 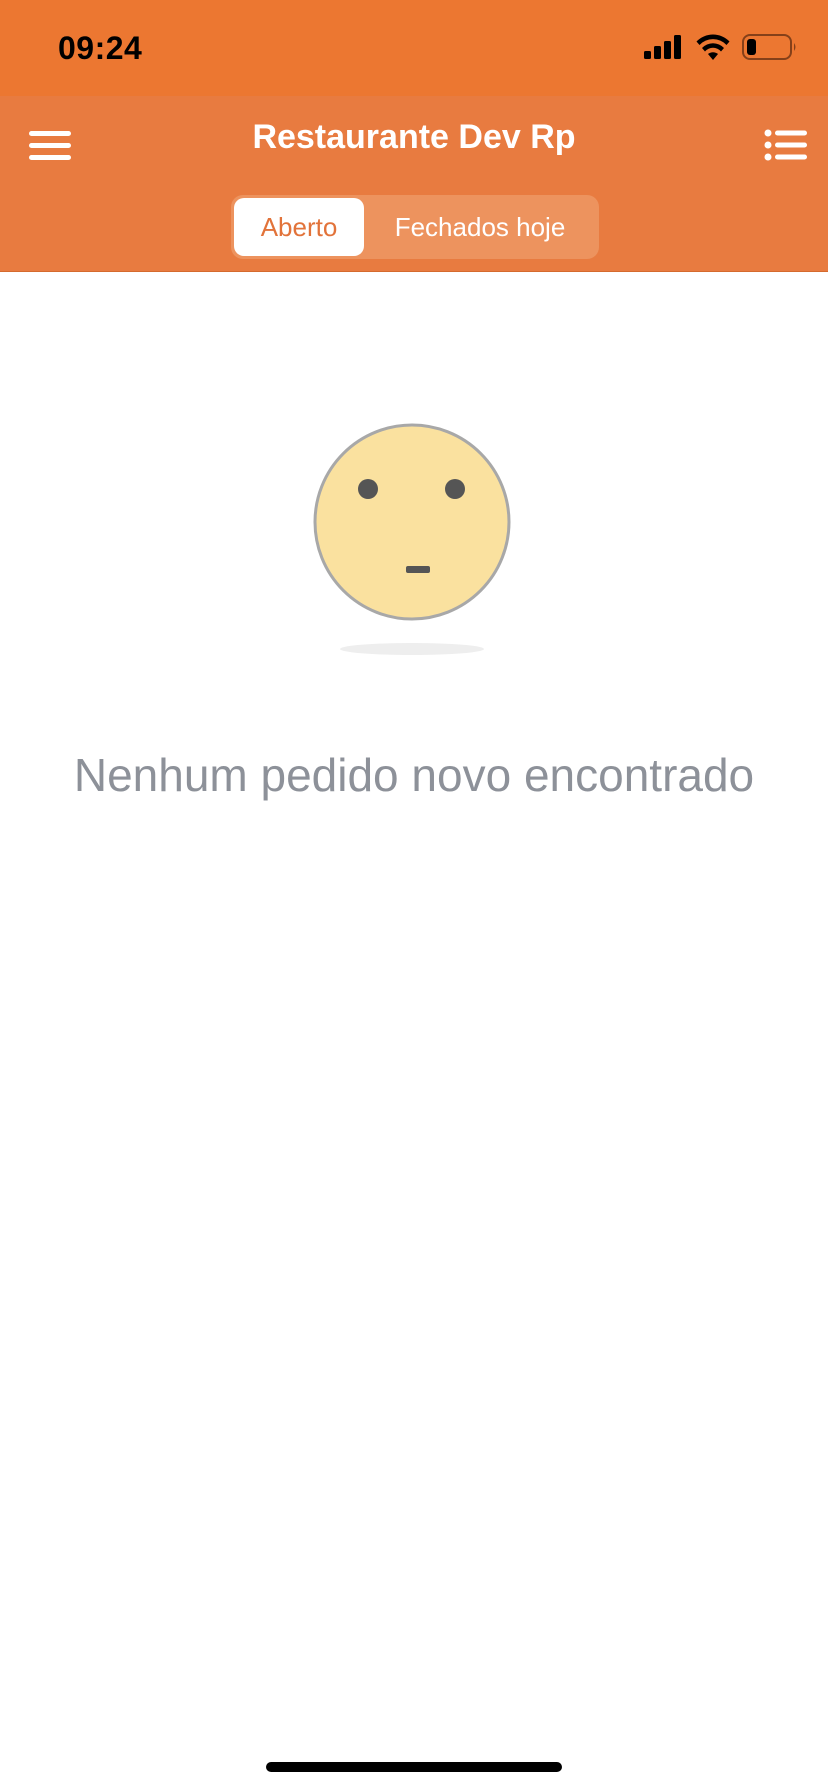 I want to click on list-icon, so click(x=785, y=145).